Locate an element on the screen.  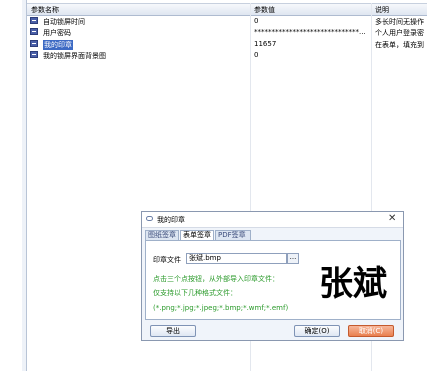
col-header-name: 参数名称 is located at coordinates (45, 10).